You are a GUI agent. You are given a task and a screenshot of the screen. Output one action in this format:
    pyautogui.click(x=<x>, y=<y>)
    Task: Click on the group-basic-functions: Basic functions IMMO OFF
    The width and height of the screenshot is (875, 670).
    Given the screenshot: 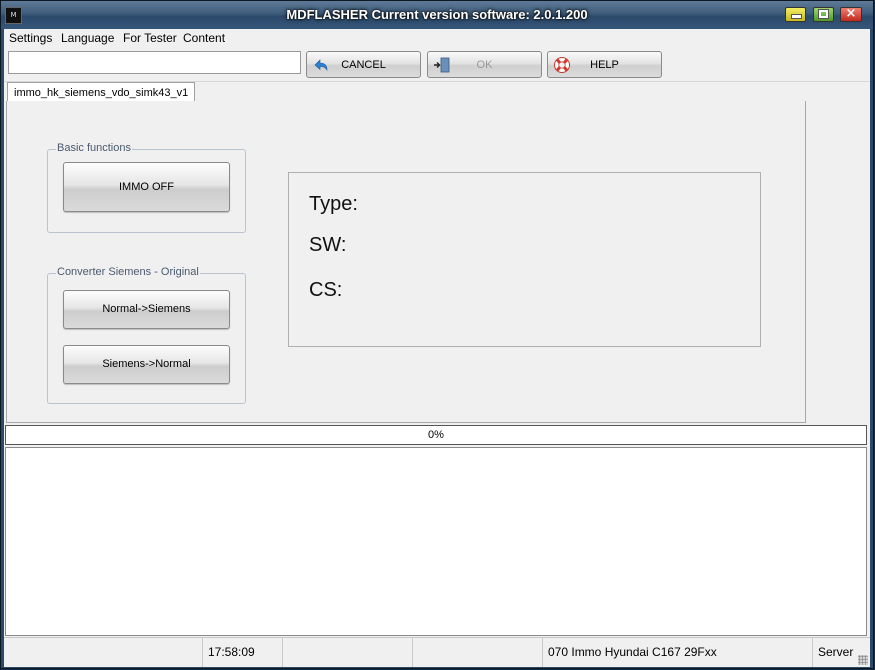 What is the action you would take?
    pyautogui.click(x=146, y=187)
    